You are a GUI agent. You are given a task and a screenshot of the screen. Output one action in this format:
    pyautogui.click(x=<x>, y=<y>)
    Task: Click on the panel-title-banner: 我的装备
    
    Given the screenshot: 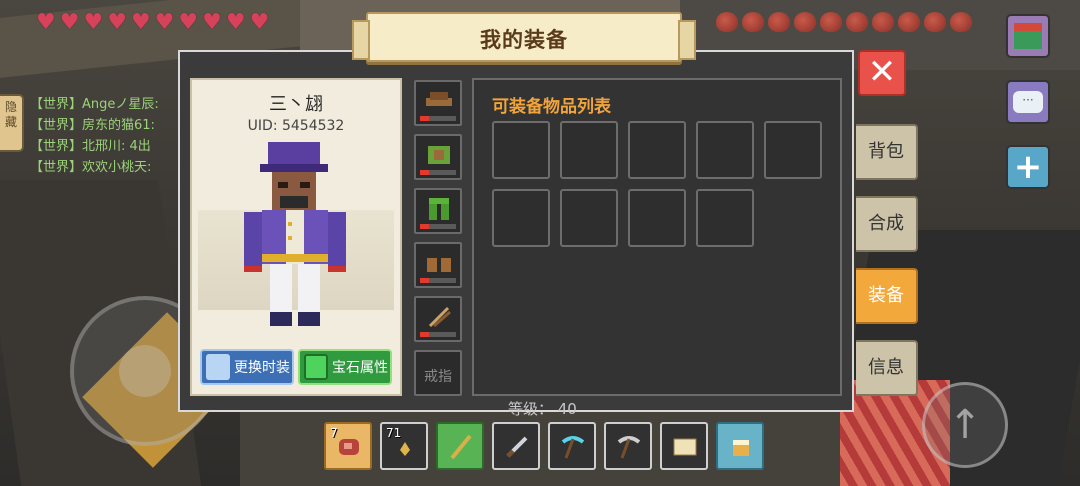 What is the action you would take?
    pyautogui.click(x=524, y=37)
    